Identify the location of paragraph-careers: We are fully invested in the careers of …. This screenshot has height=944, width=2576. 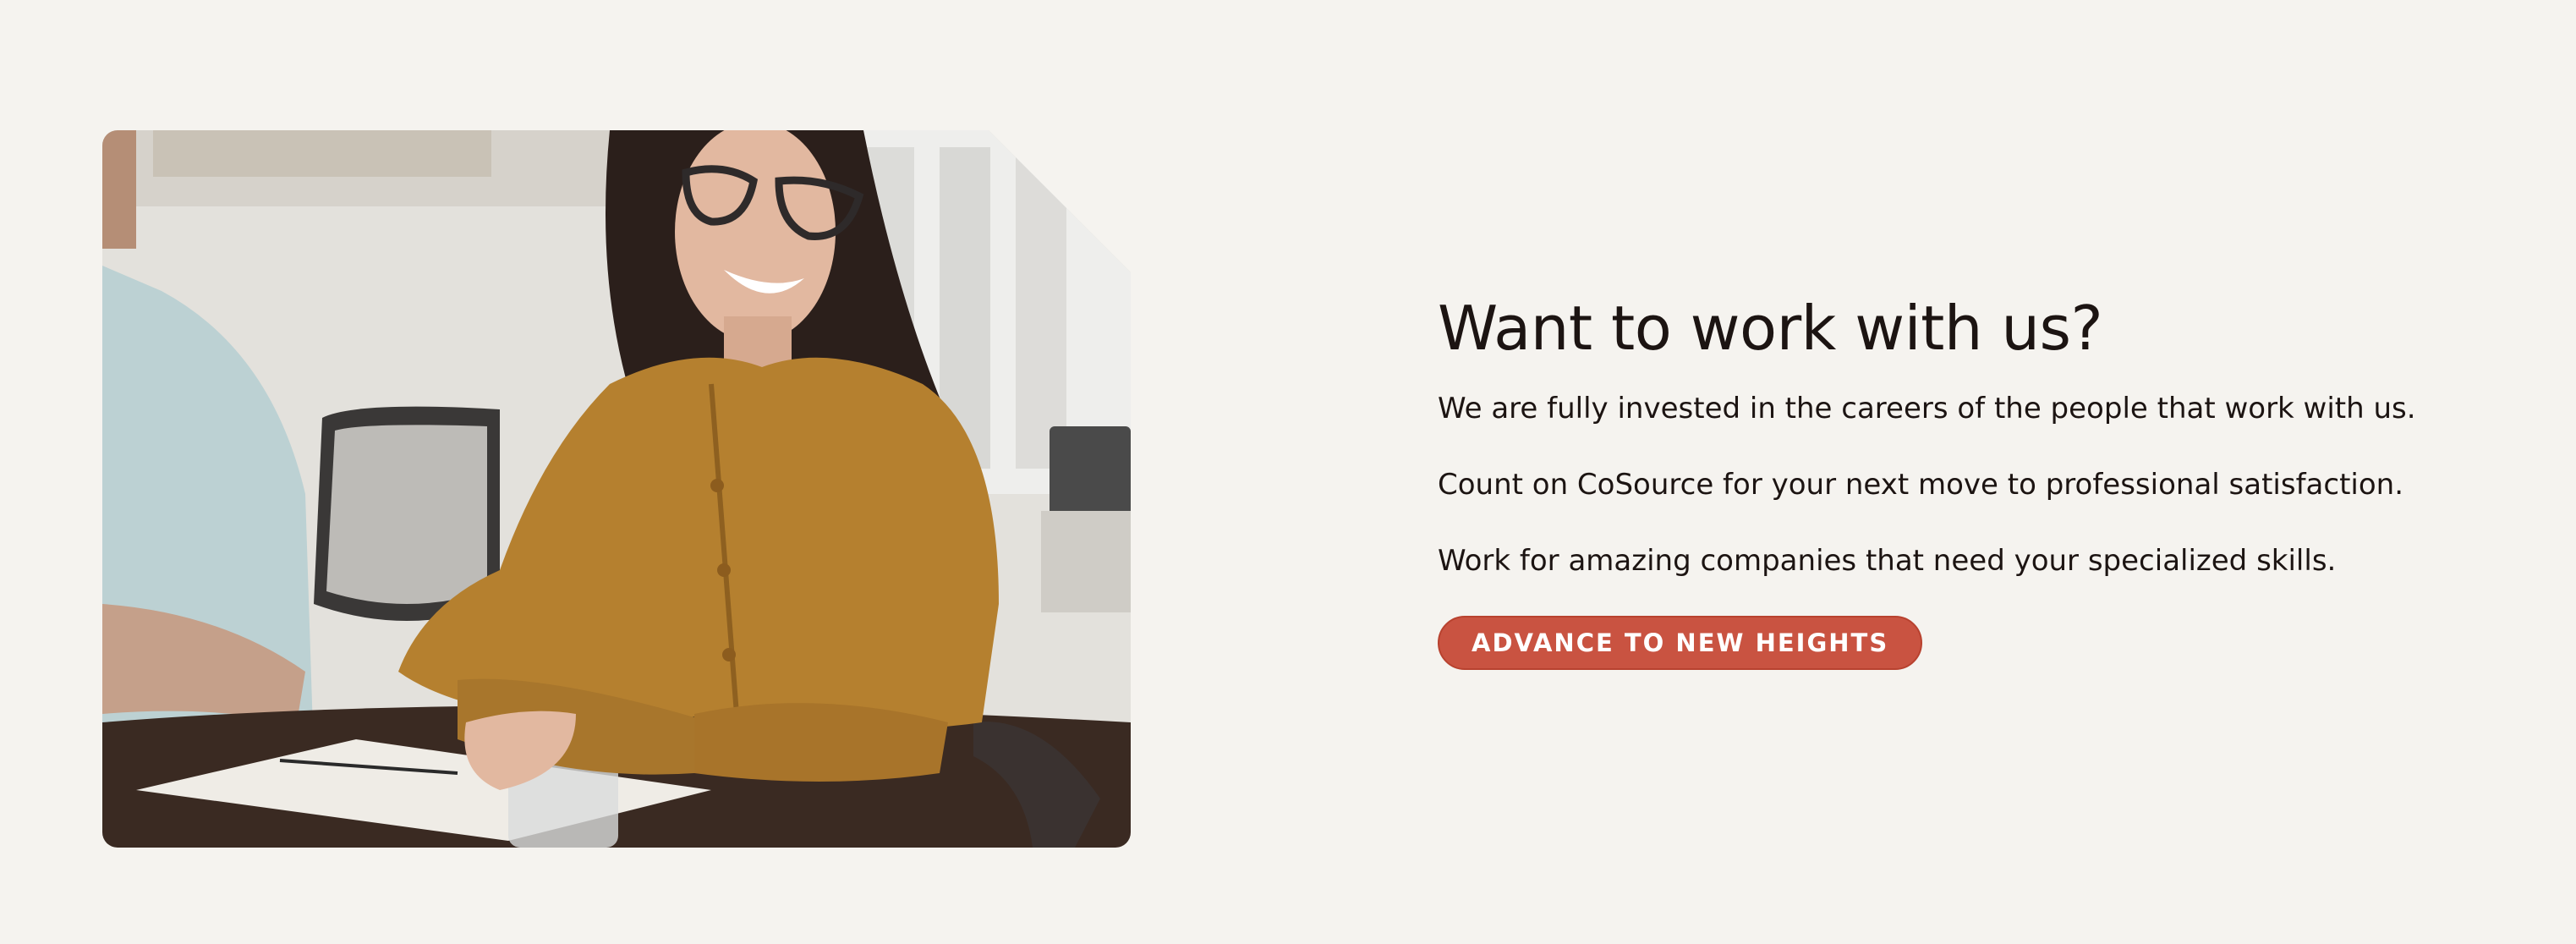
(1927, 408).